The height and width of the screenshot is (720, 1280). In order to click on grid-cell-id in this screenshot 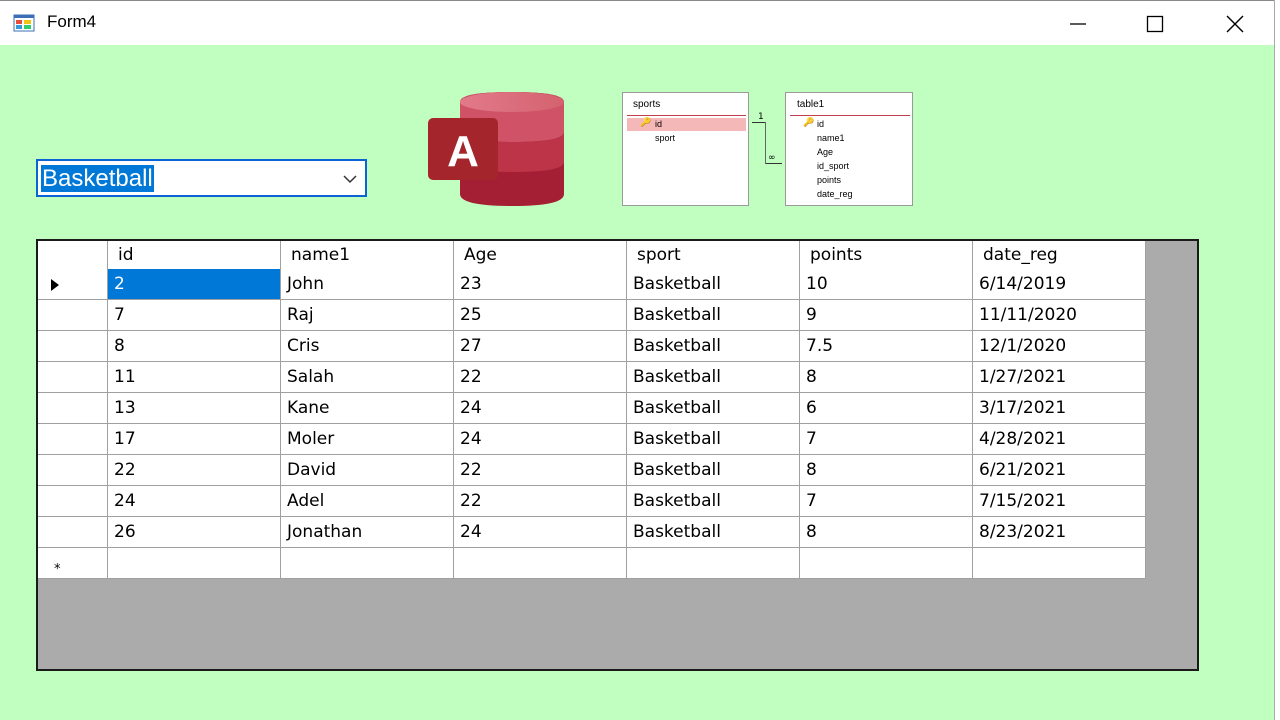, I will do `click(194, 563)`.